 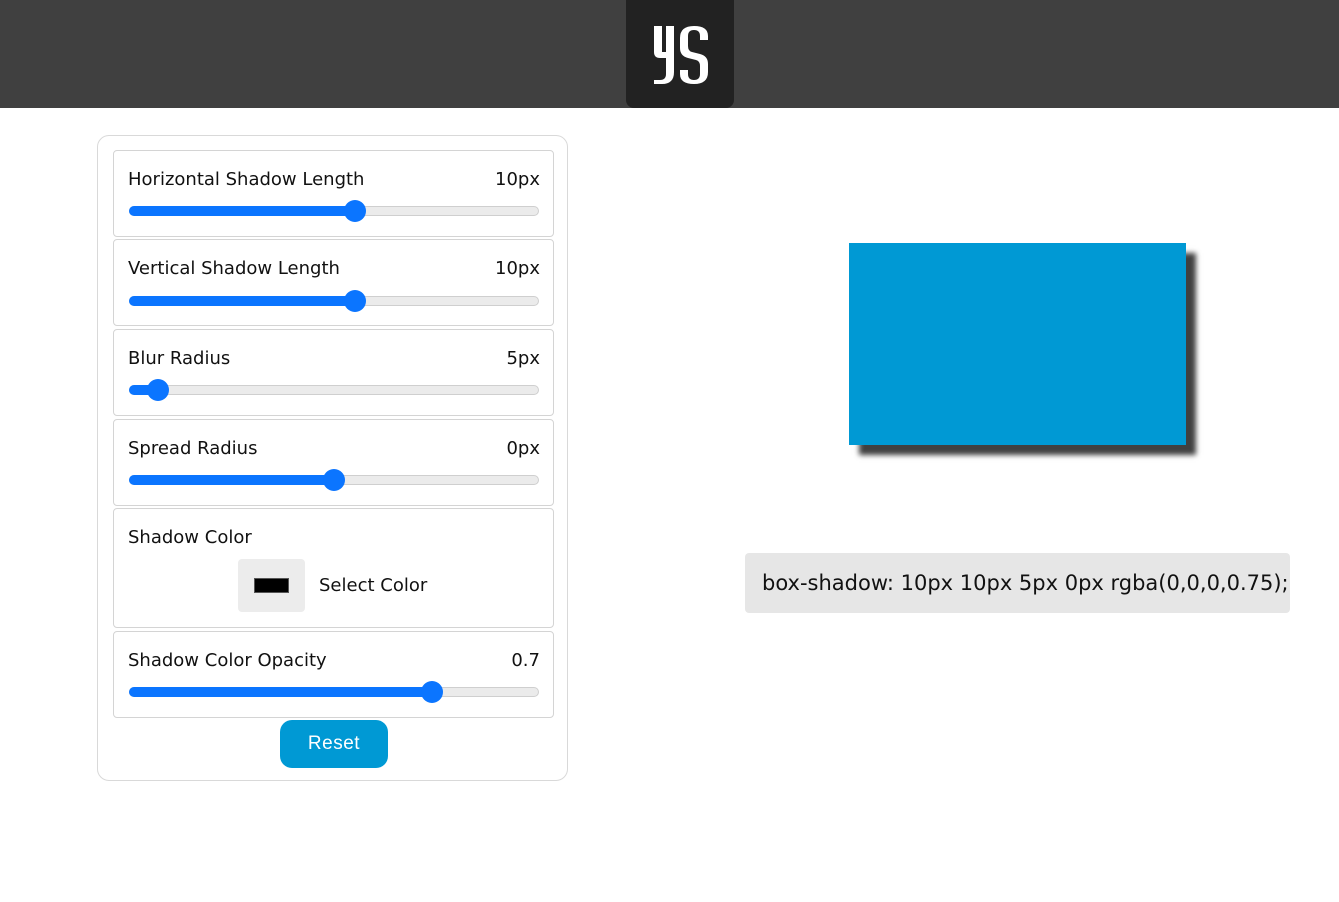 I want to click on spread-radius-control: Spread Radius 0px, so click(x=333, y=462).